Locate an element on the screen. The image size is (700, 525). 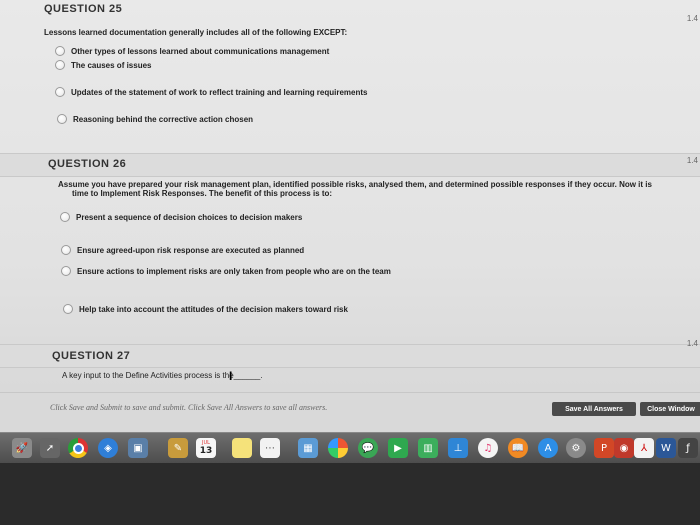
script-icon: ƒ is located at coordinates (688, 448).